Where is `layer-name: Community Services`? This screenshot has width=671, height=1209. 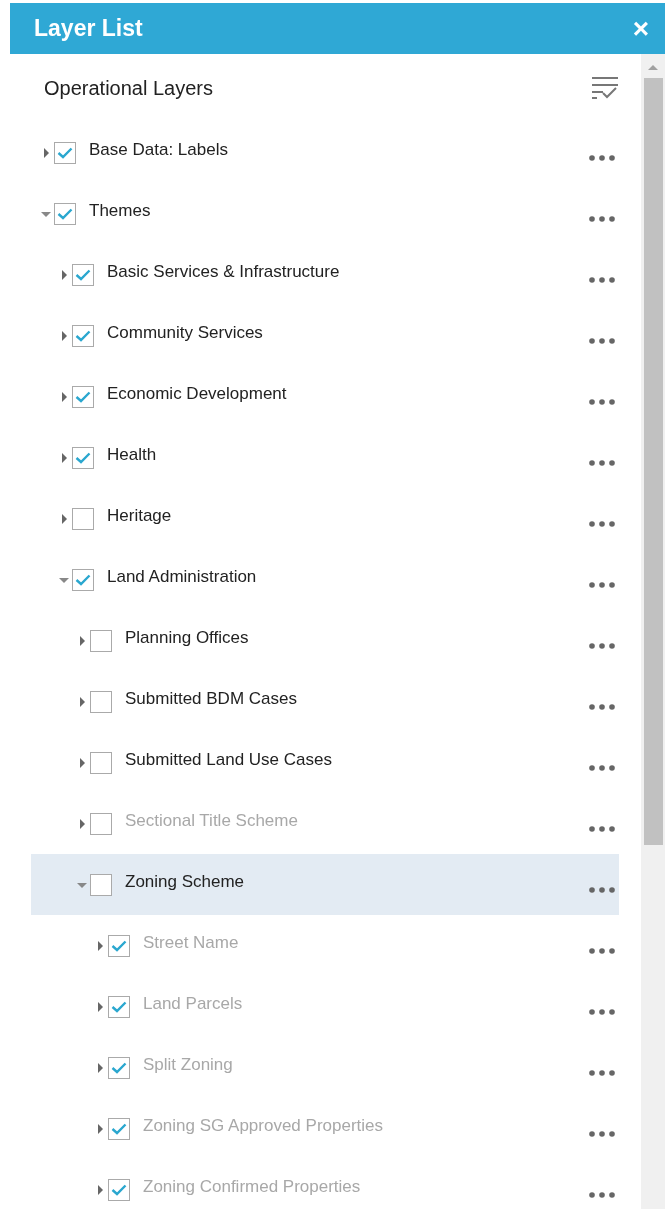 layer-name: Community Services is located at coordinates (185, 332).